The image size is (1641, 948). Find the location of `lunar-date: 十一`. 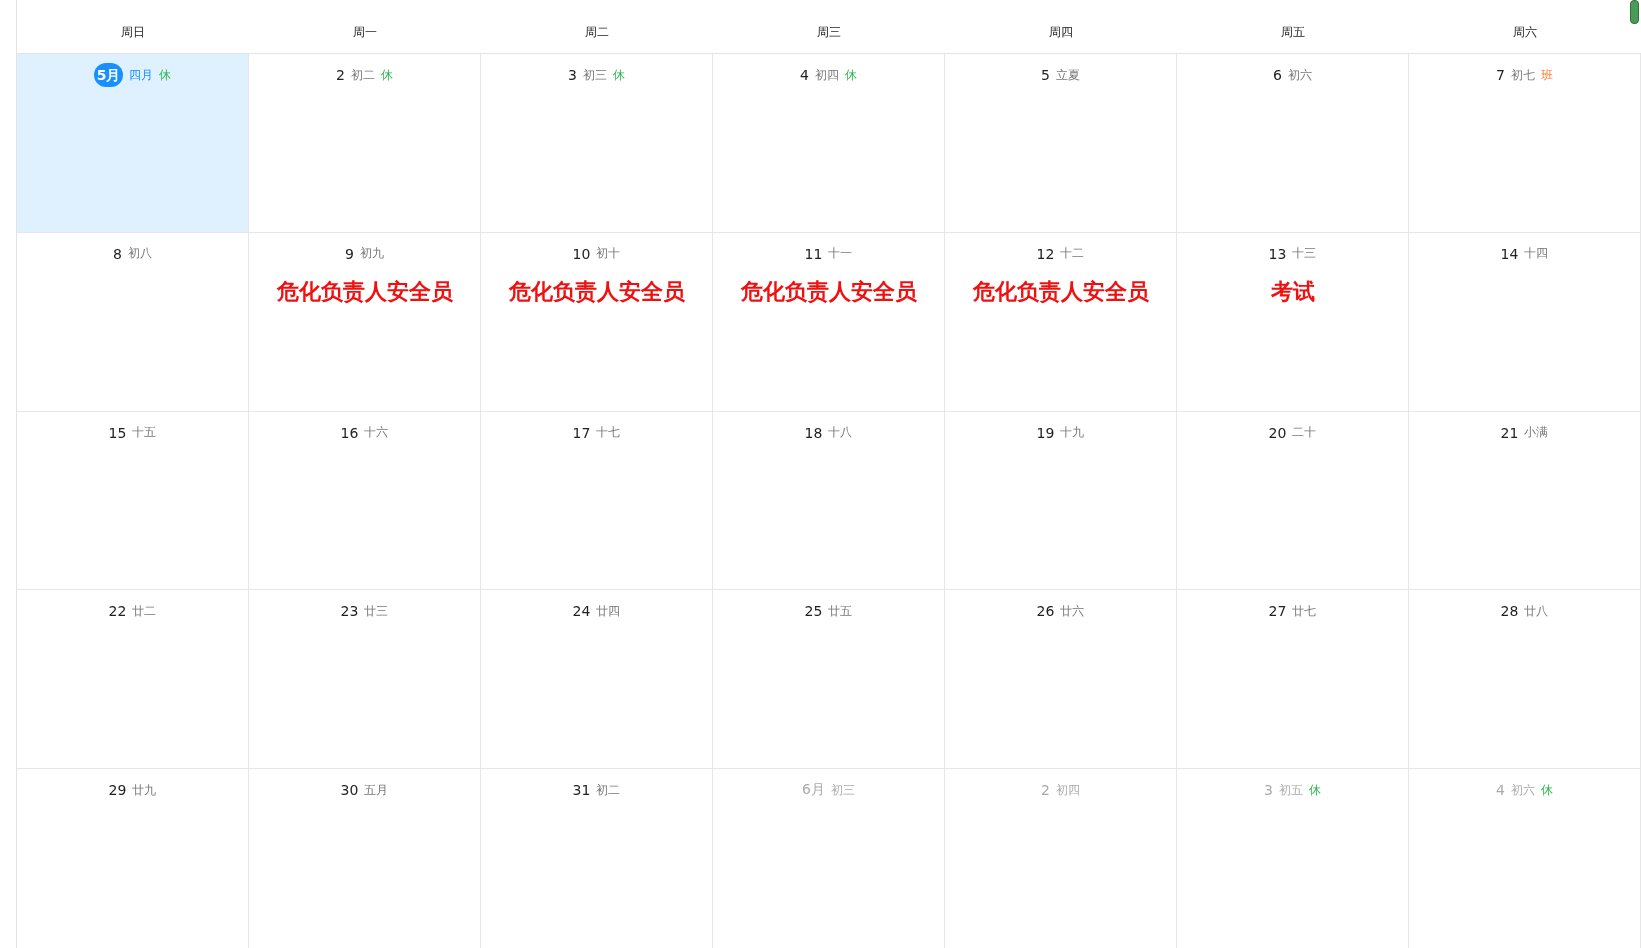

lunar-date: 十一 is located at coordinates (840, 254).